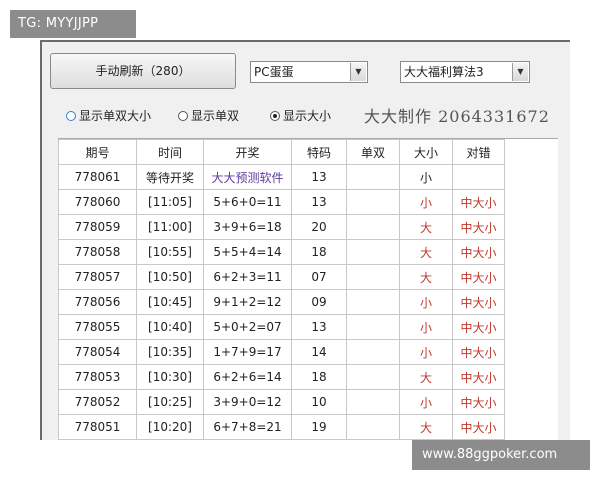  Describe the element at coordinates (281, 377) in the screenshot. I see `table-row: 778053 [10:30] 6+2+6=14 18 大中大小` at that location.